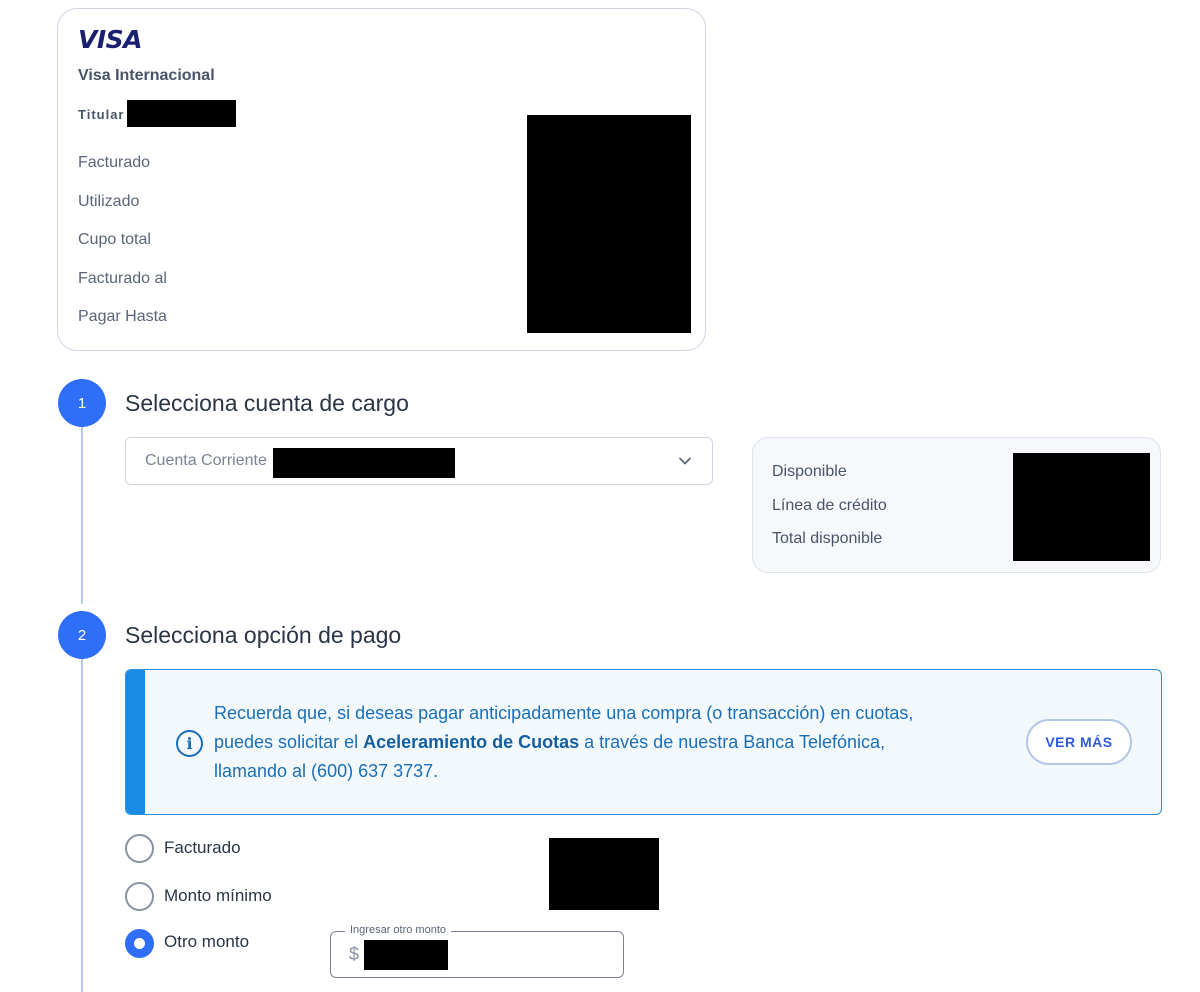 Image resolution: width=1200 pixels, height=992 pixels. Describe the element at coordinates (139, 896) in the screenshot. I see `radio-monto-minimo` at that location.